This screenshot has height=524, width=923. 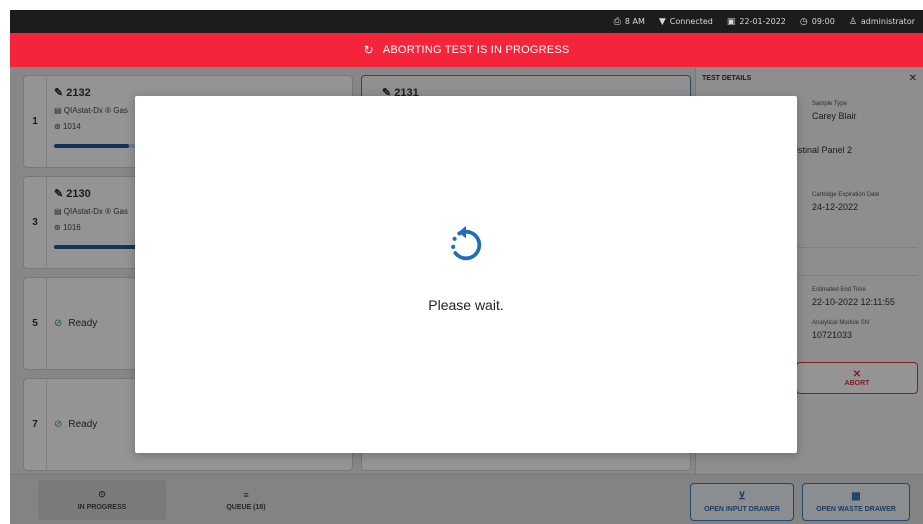 I want to click on abort-banner-text: ABORTING TEST IS IN PROGRESS, so click(x=476, y=50).